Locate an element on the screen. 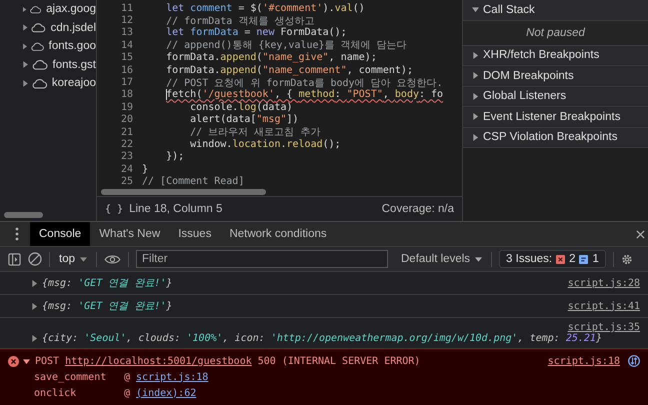 The height and width of the screenshot is (405, 648). object-preview: {city: 'Seoul', clouds: '100%', icon: 'http://openweathermap.org/img/w/10d.png', temp: 25.21} is located at coordinates (322, 338).